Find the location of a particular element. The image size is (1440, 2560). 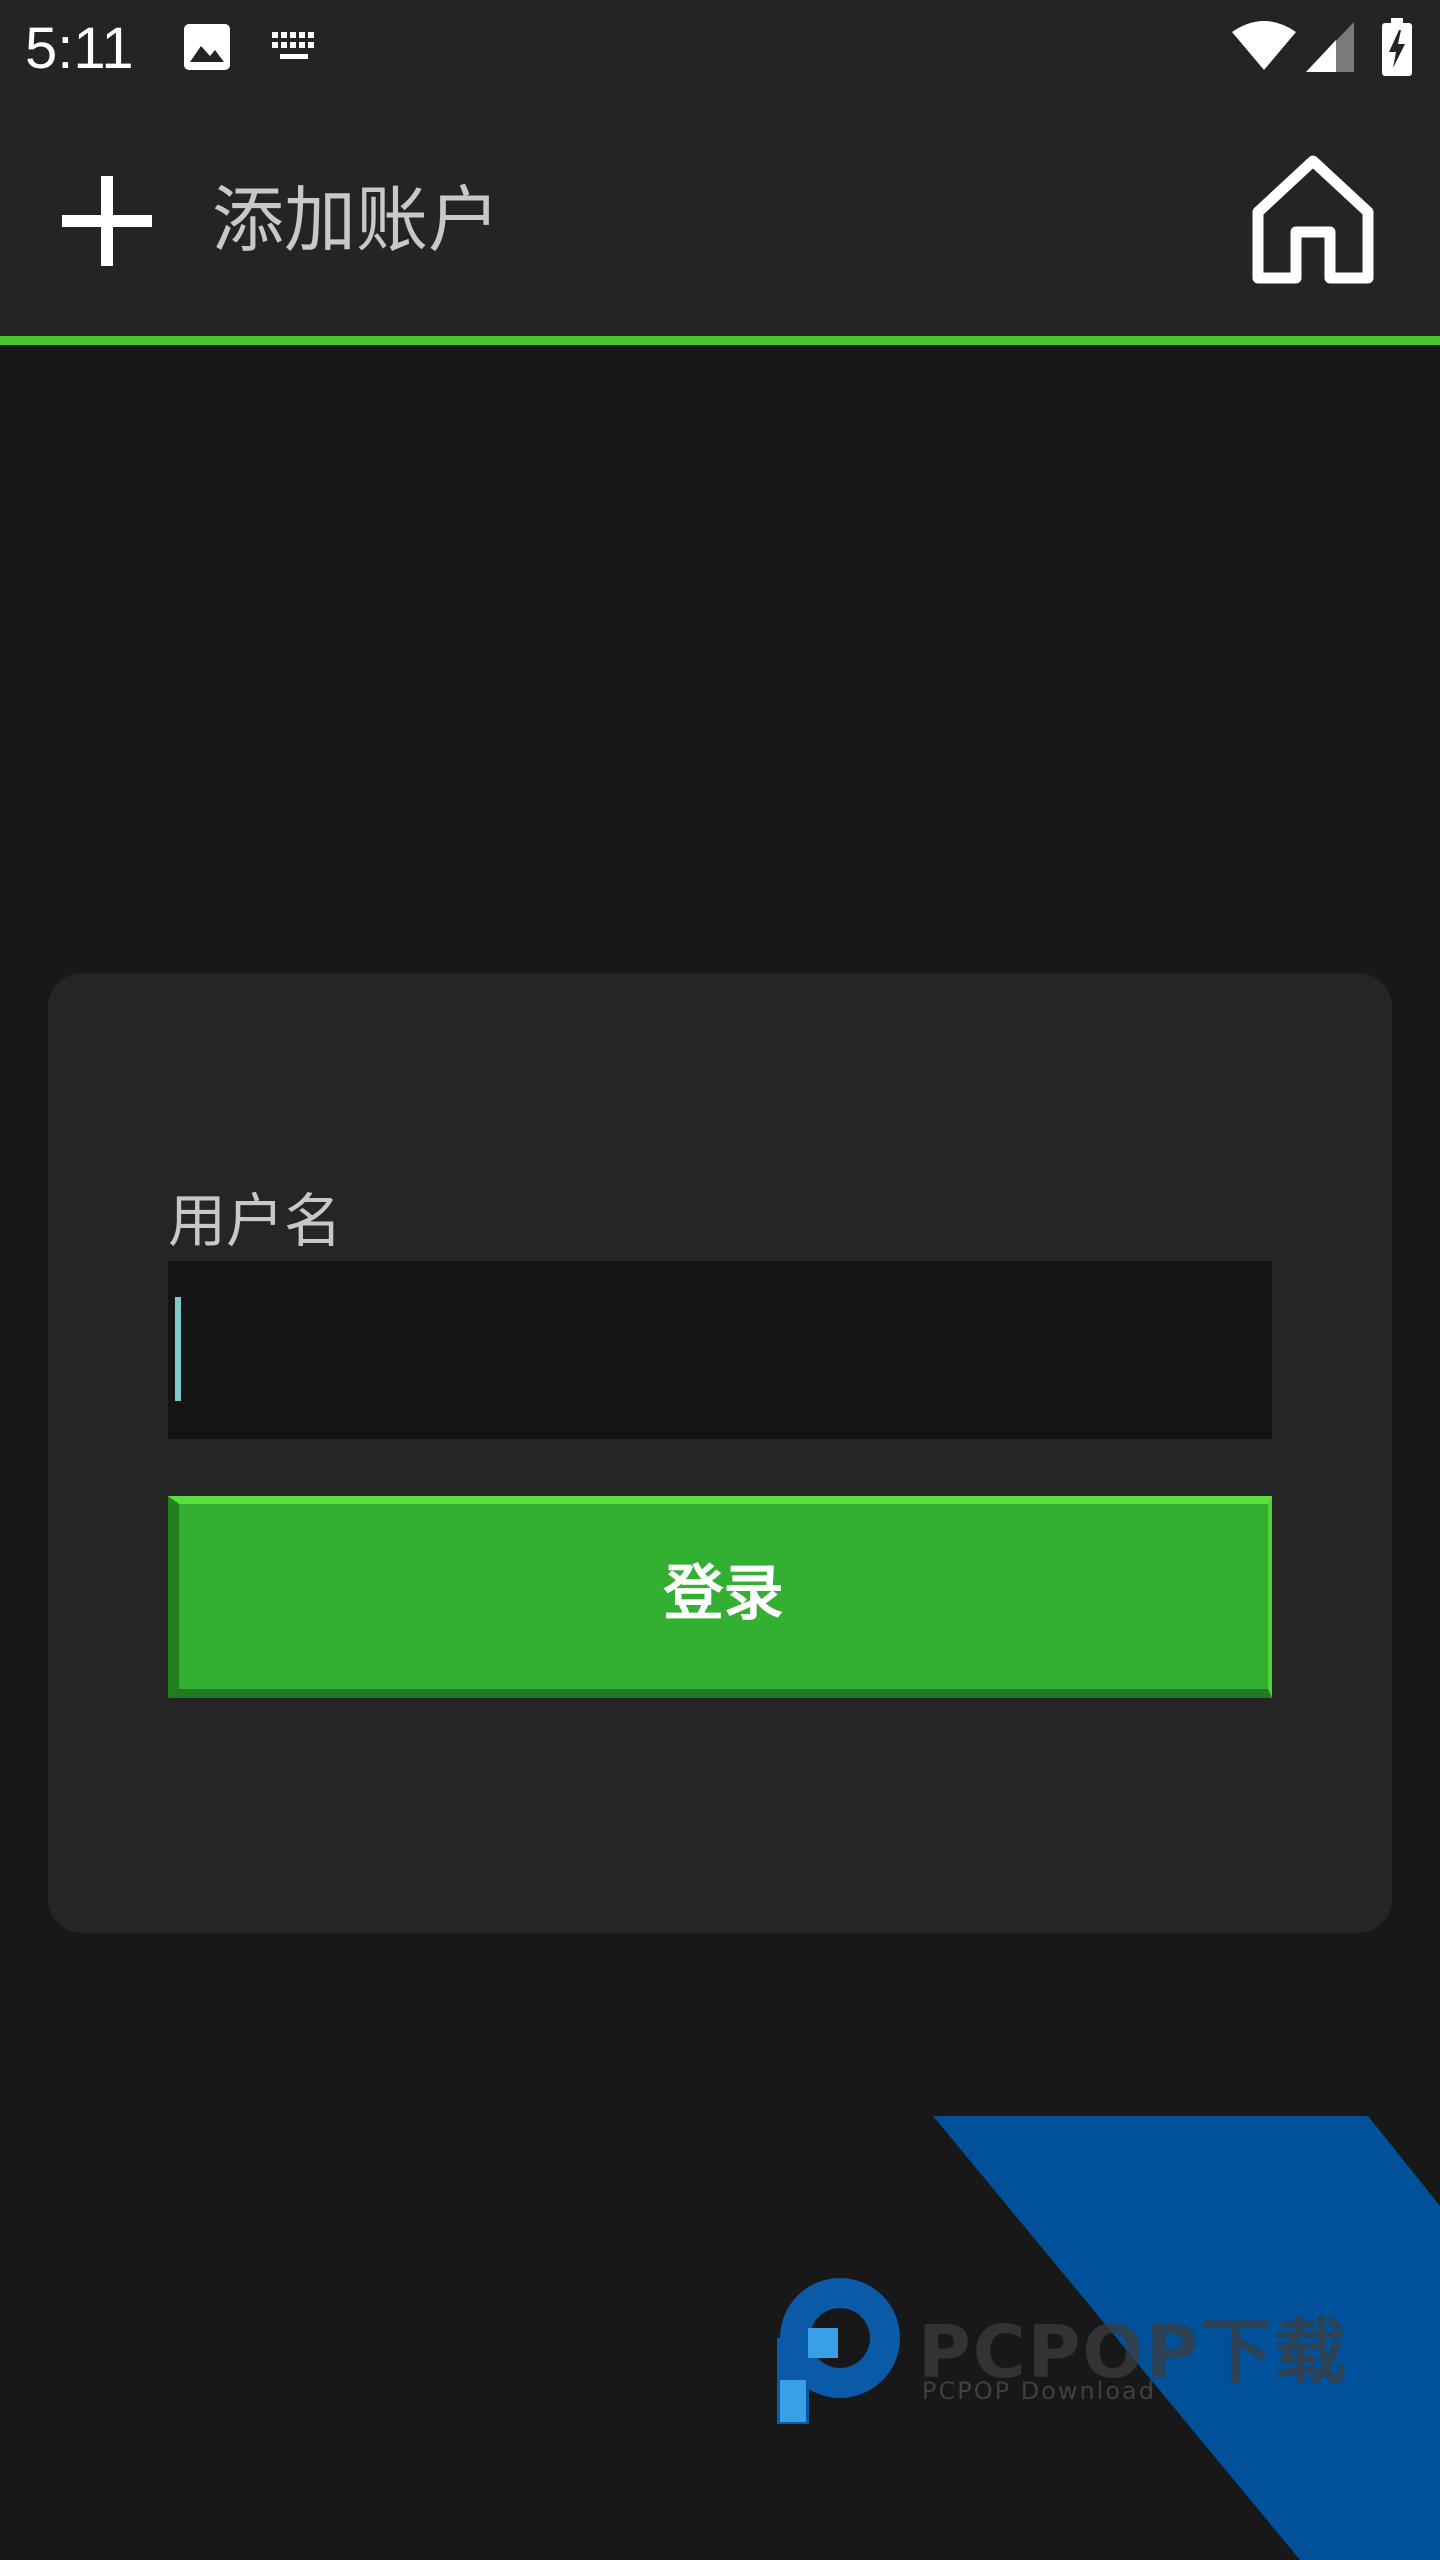

watermark-subtitle: PCPOP Download is located at coordinates (1039, 2391).